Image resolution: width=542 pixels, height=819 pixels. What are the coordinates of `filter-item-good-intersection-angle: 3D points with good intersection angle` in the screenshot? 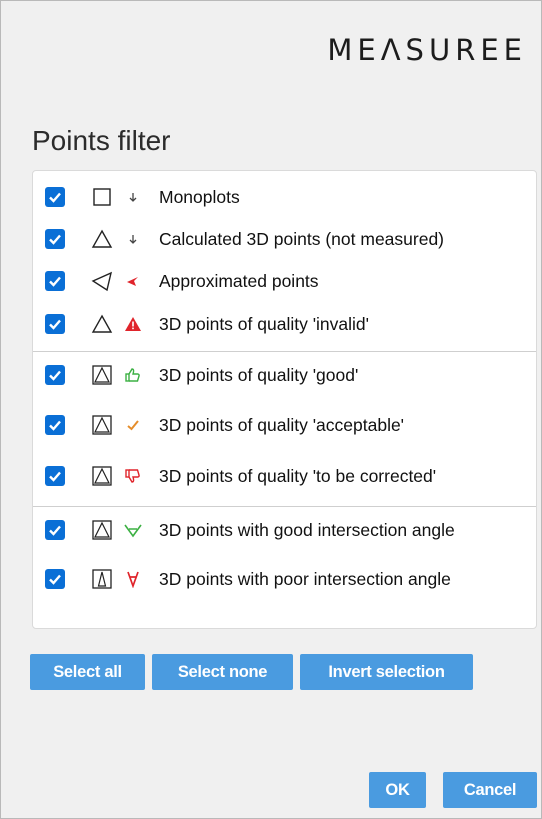 It's located at (284, 530).